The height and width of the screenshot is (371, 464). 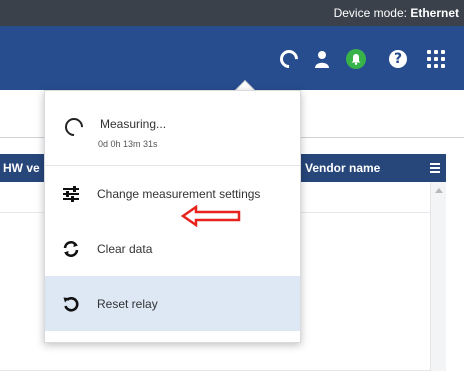 What do you see at coordinates (435, 168) in the screenshot?
I see `column-menu-icon` at bounding box center [435, 168].